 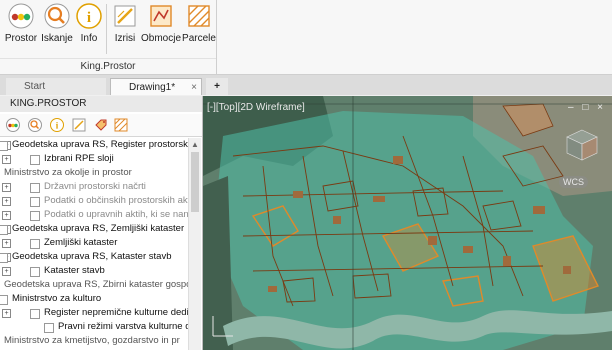 What do you see at coordinates (79, 158) in the screenshot?
I see `layer-label: Izbrani RPE sloji` at bounding box center [79, 158].